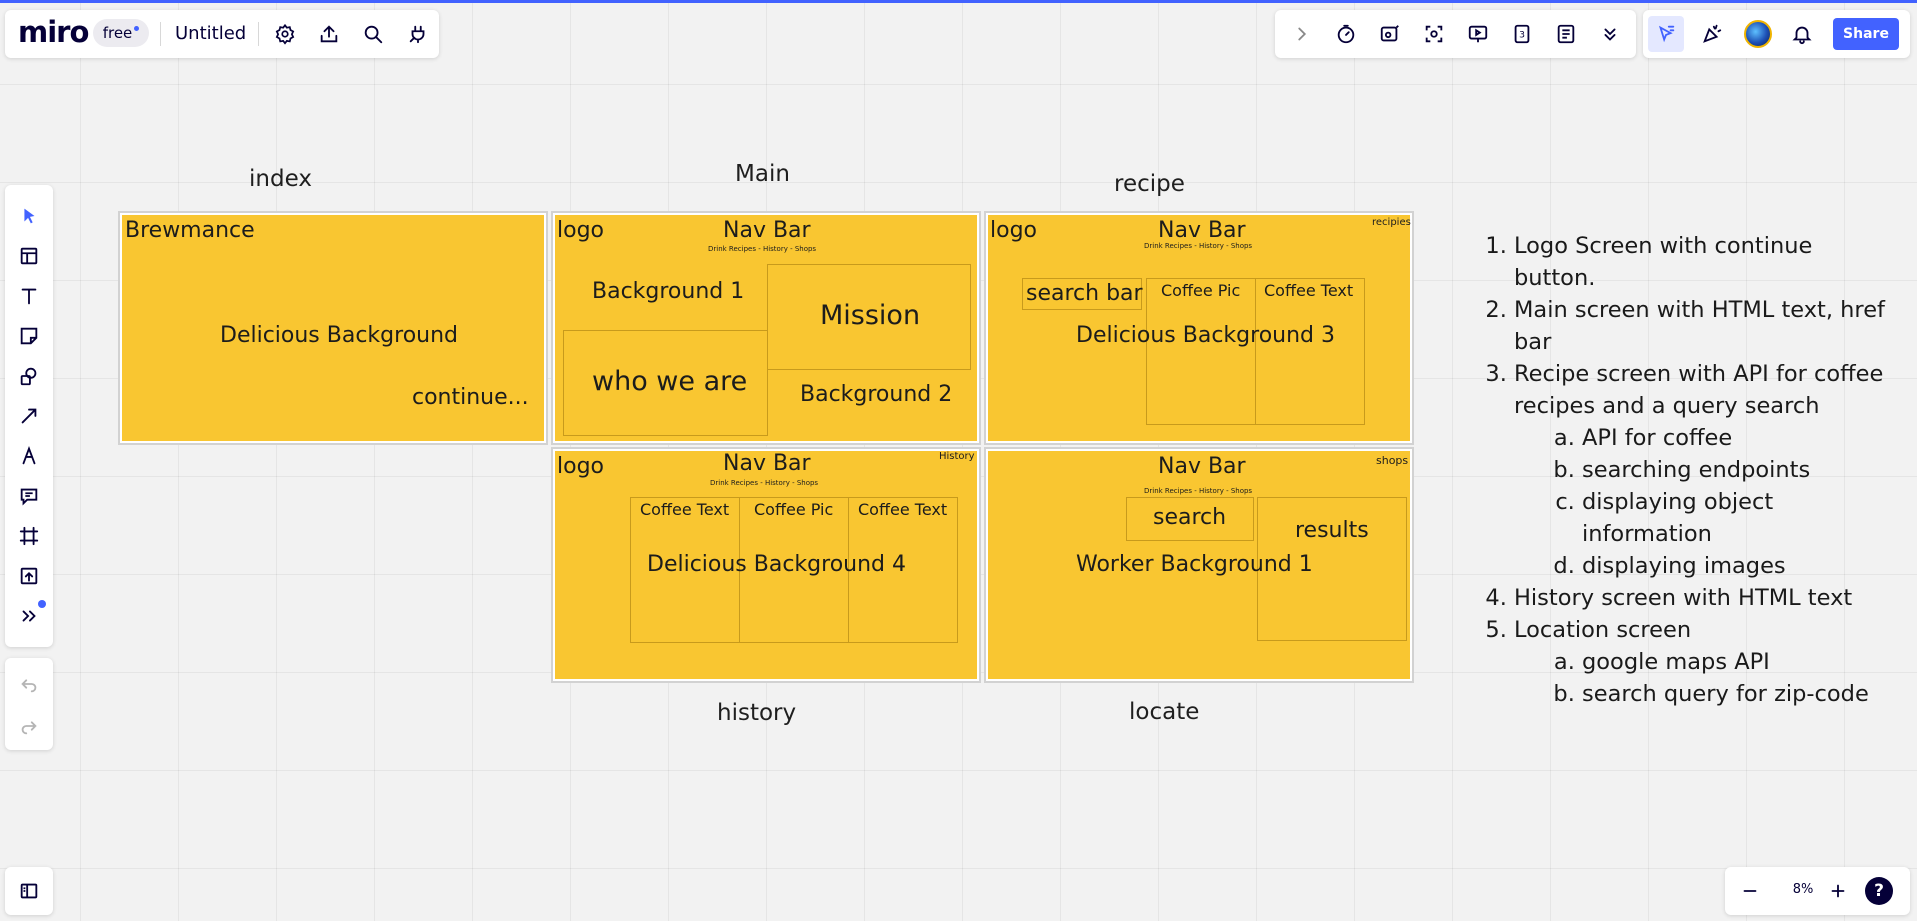 This screenshot has height=921, width=1917. Describe the element at coordinates (29, 336) in the screenshot. I see `sticky-note-icon` at that location.